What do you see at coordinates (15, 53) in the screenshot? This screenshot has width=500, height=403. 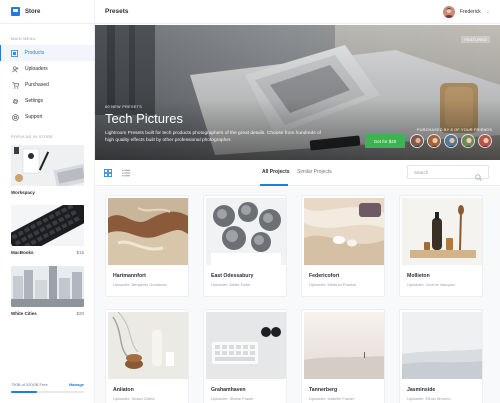 I see `grid-icon` at bounding box center [15, 53].